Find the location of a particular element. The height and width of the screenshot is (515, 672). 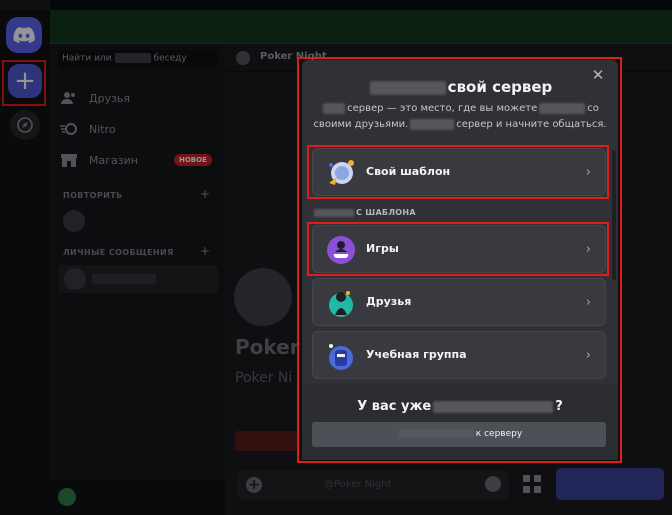

footer-title-end: ? is located at coordinates (559, 406).